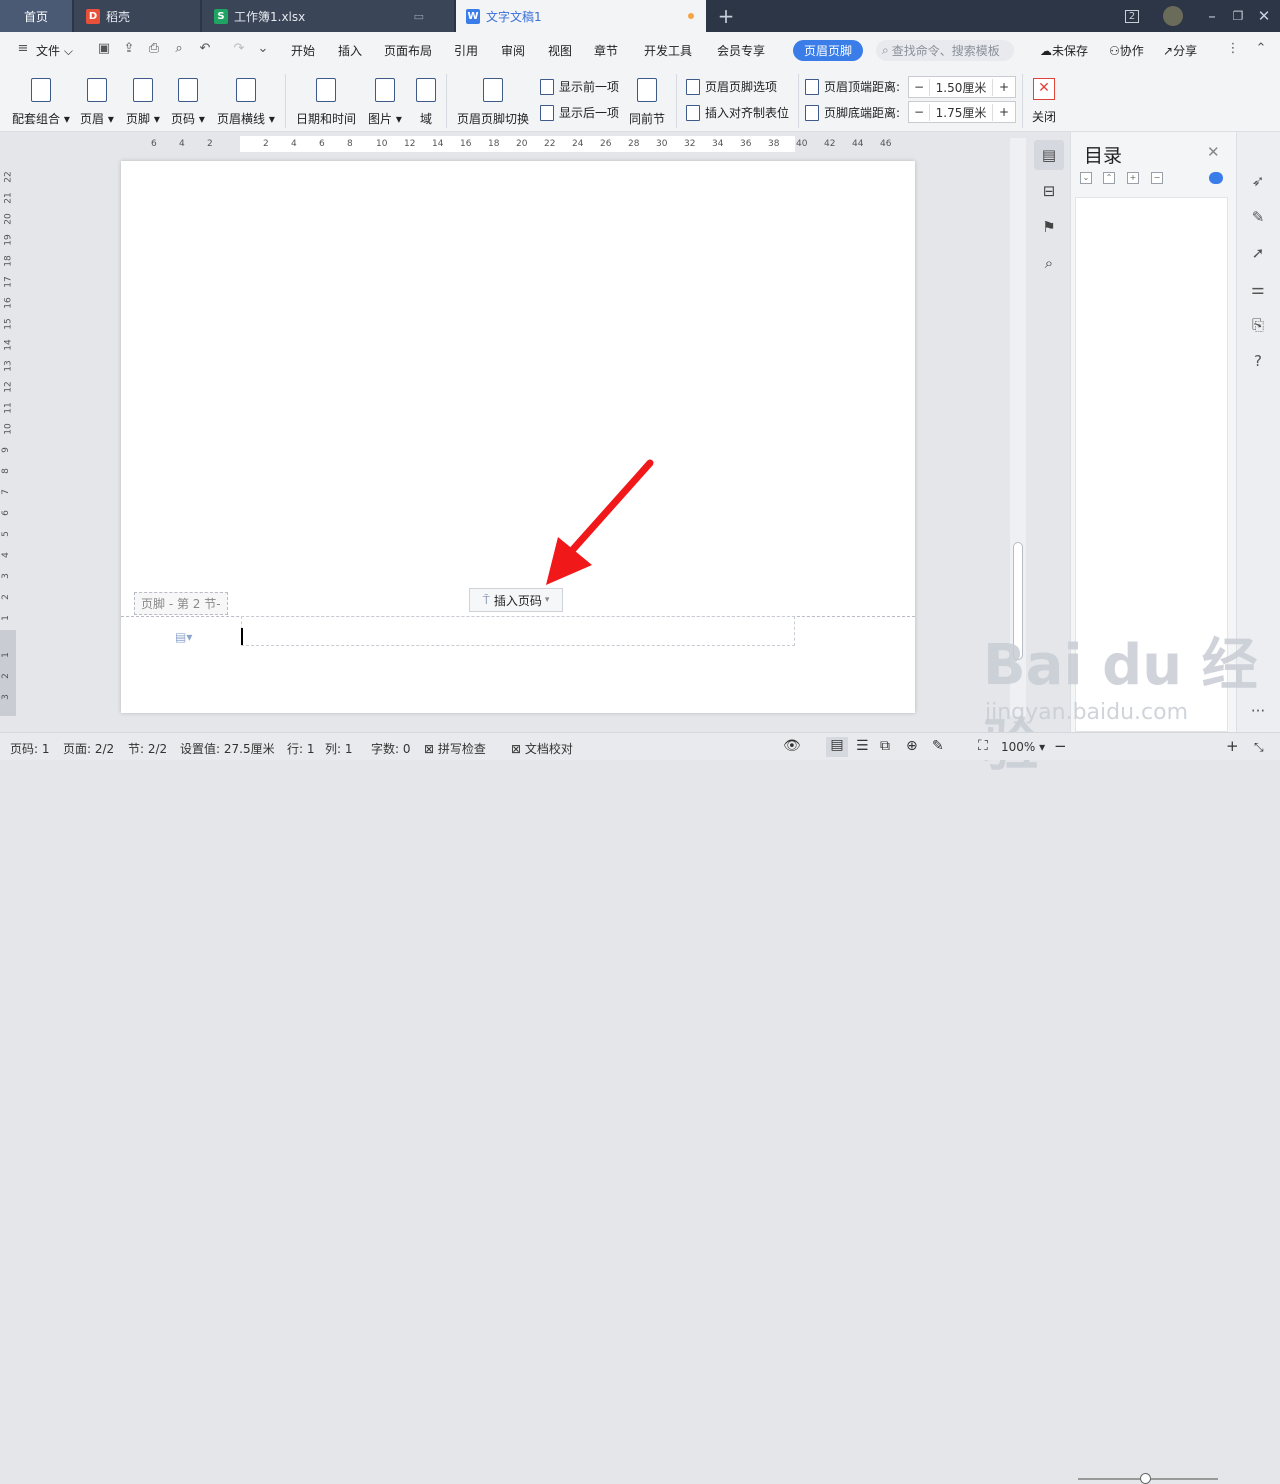 The width and height of the screenshot is (1280, 1484). Describe the element at coordinates (1049, 155) in the screenshot. I see `toc-icon: ▤` at that location.